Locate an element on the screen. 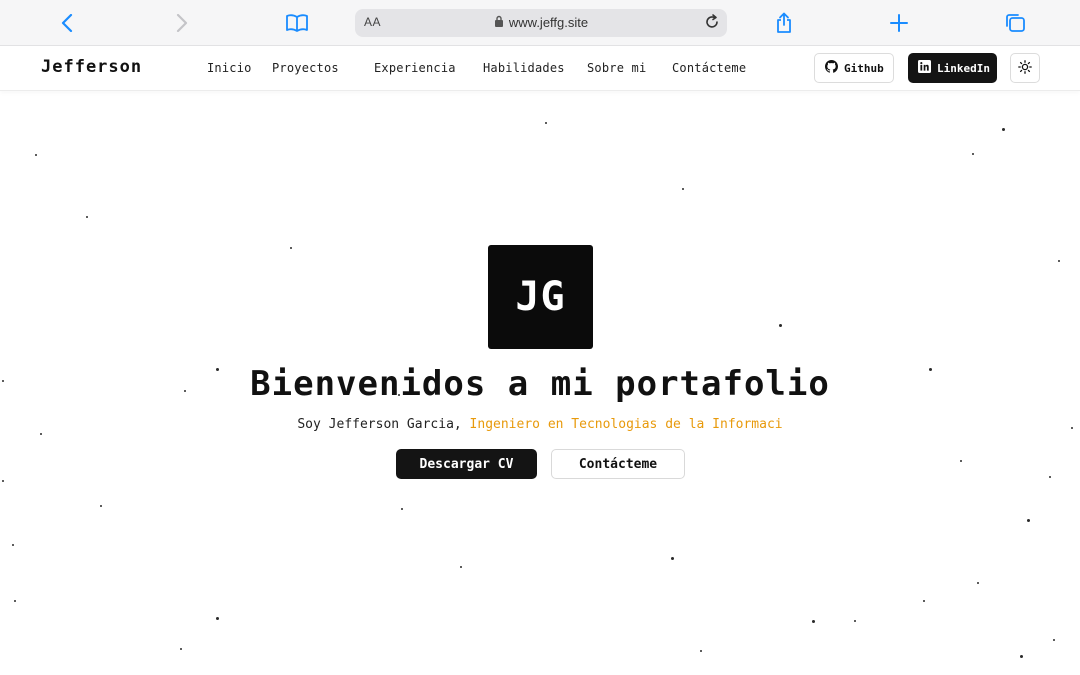  linkedin-icon is located at coordinates (924, 68).